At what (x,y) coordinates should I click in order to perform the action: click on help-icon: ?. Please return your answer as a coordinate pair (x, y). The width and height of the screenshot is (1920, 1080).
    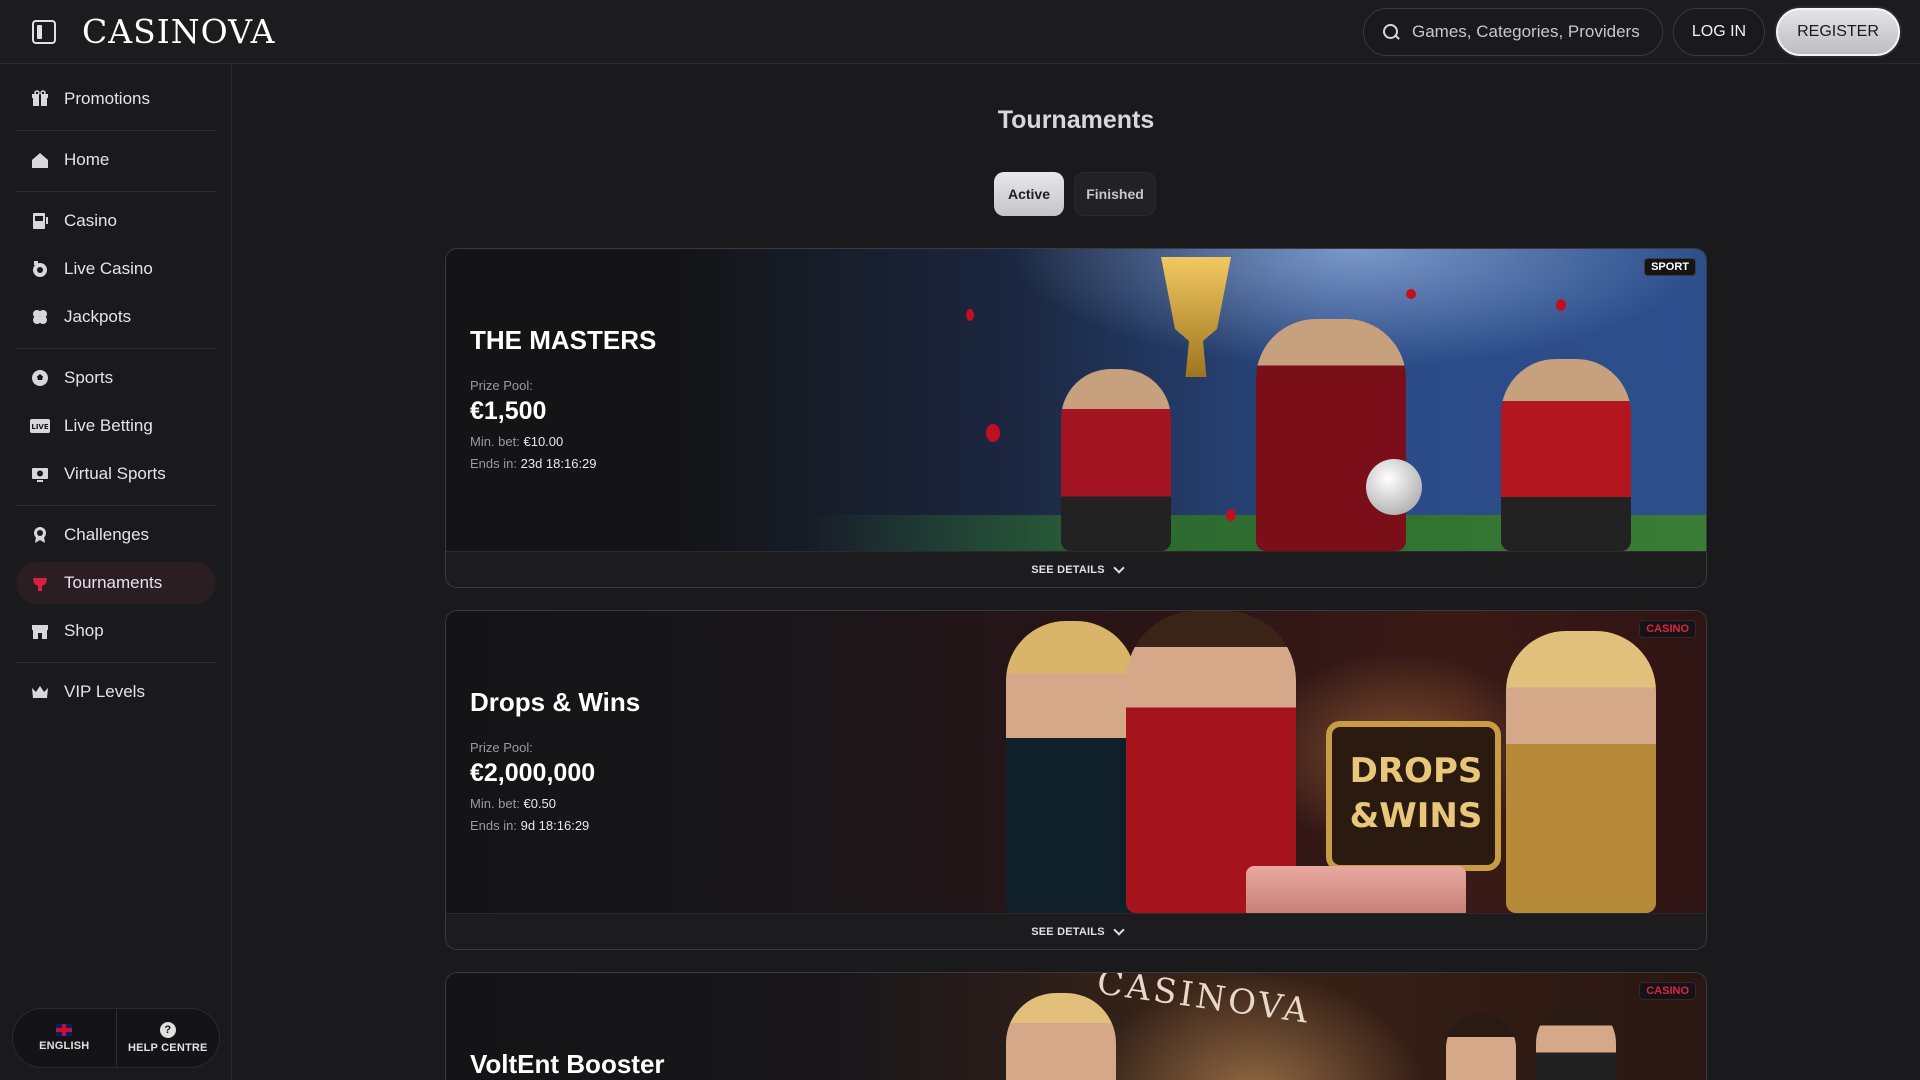
    Looking at the image, I should click on (167, 1030).